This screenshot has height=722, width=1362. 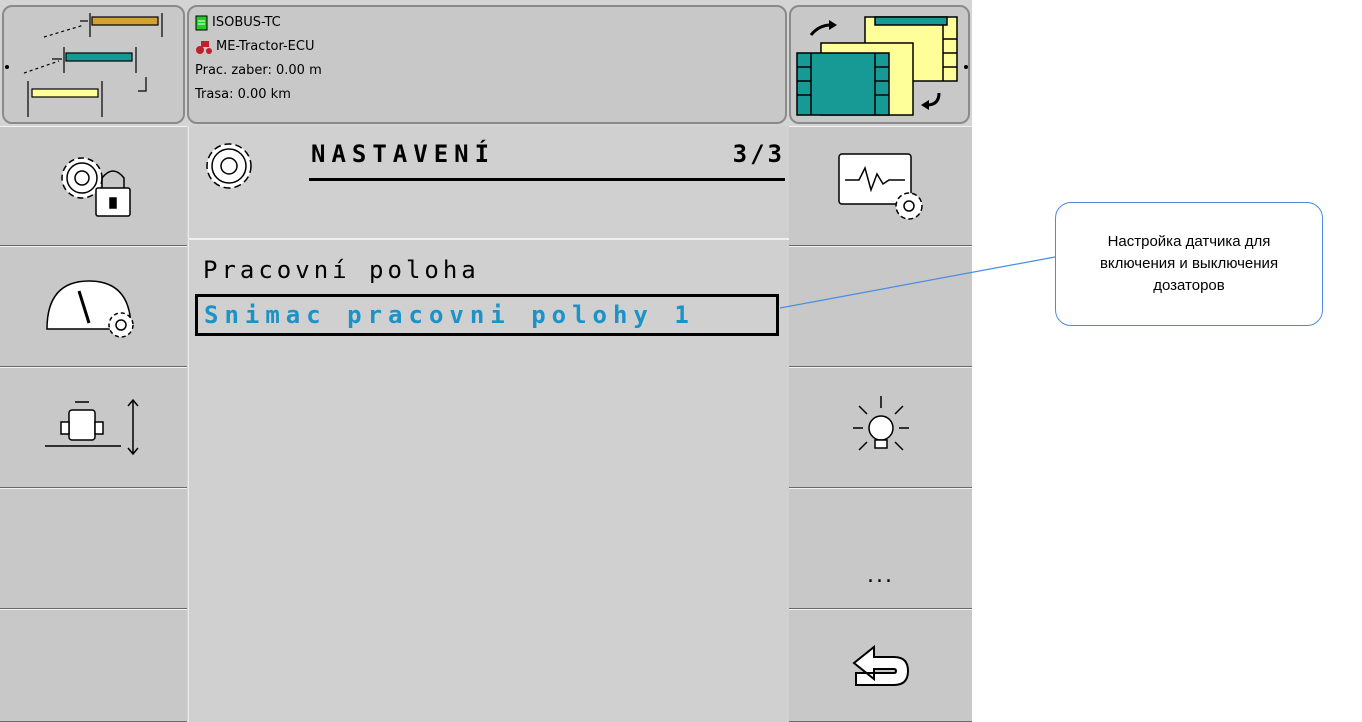 What do you see at coordinates (265, 46) in the screenshot?
I see `tractor-ecu-label: ME-Tractor-ECU` at bounding box center [265, 46].